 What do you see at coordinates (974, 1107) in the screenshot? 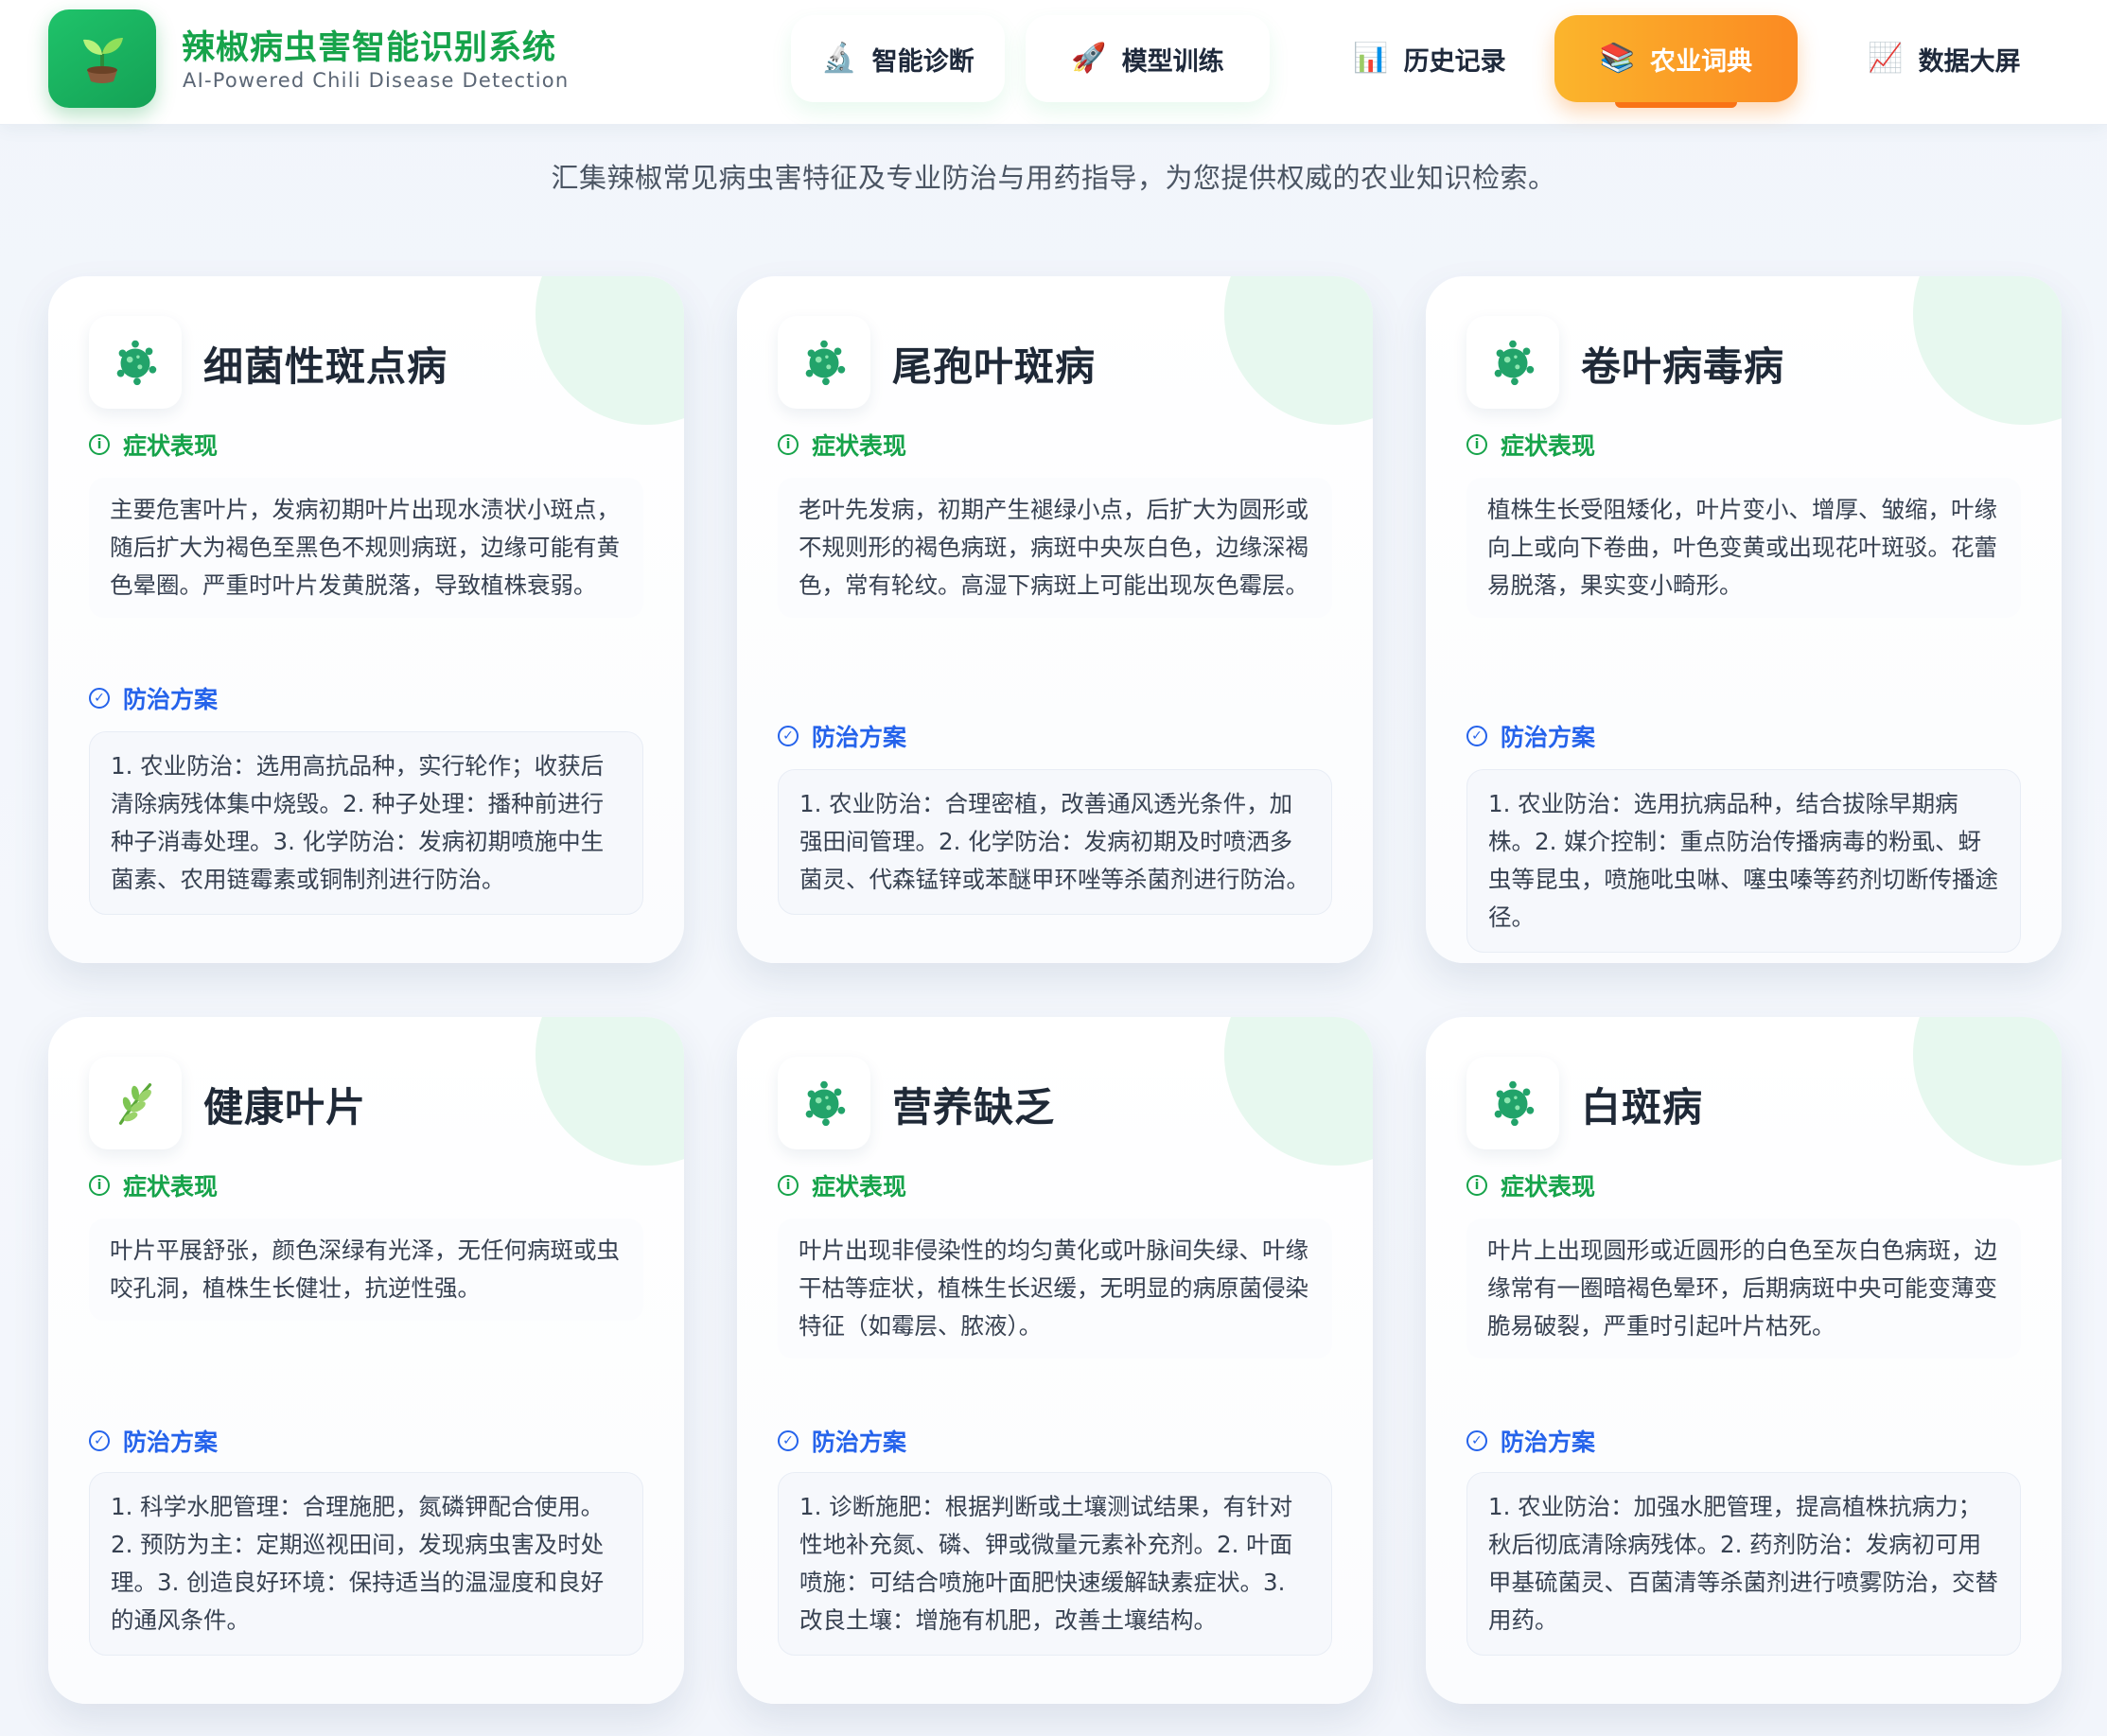
I see `card-title: 营养缺乏` at bounding box center [974, 1107].